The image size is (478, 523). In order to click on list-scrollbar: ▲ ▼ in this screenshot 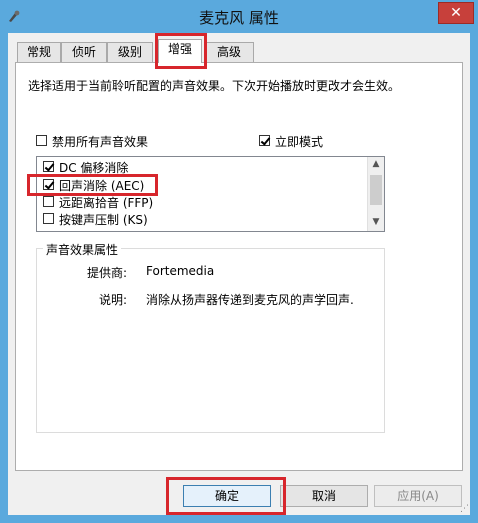, I will do `click(375, 194)`.